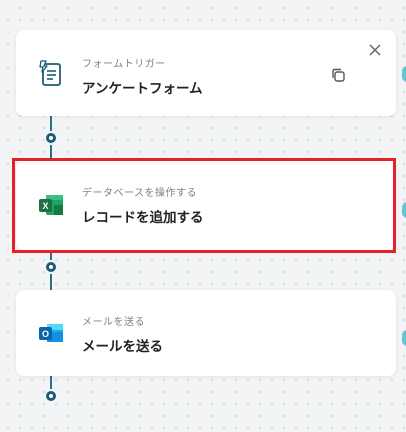 The image size is (406, 432). What do you see at coordinates (51, 333) in the screenshot?
I see `outlook-icon: O` at bounding box center [51, 333].